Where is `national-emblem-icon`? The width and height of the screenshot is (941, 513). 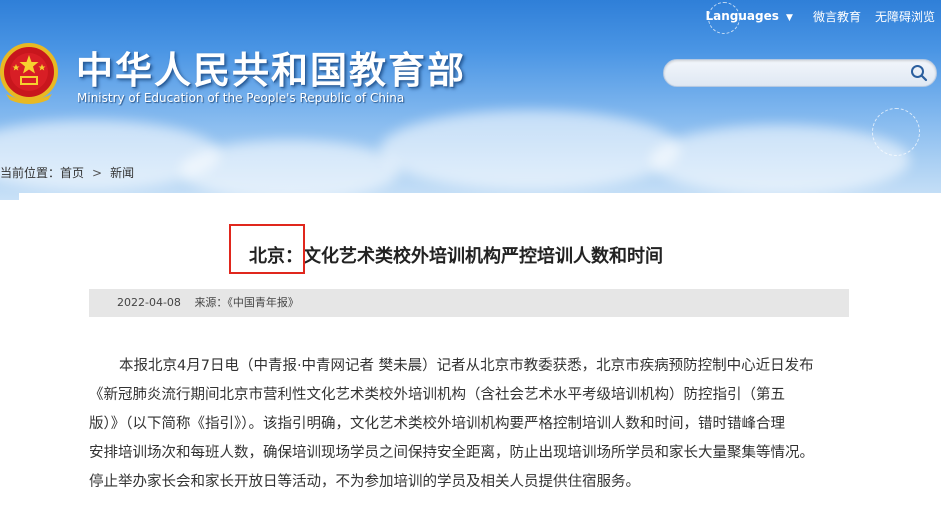
national-emblem-icon is located at coordinates (29, 74).